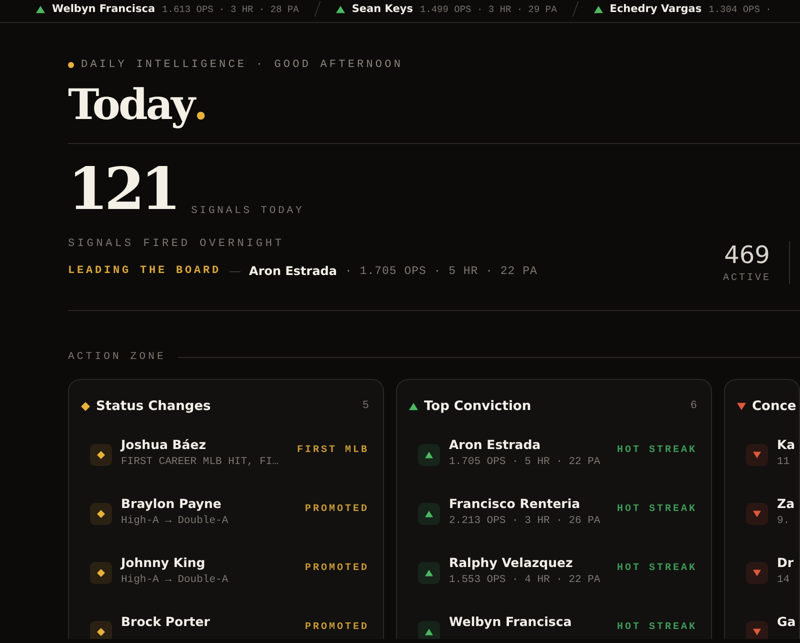 Image resolution: width=800 pixels, height=643 pixels. I want to click on page-title: Today, so click(131, 105).